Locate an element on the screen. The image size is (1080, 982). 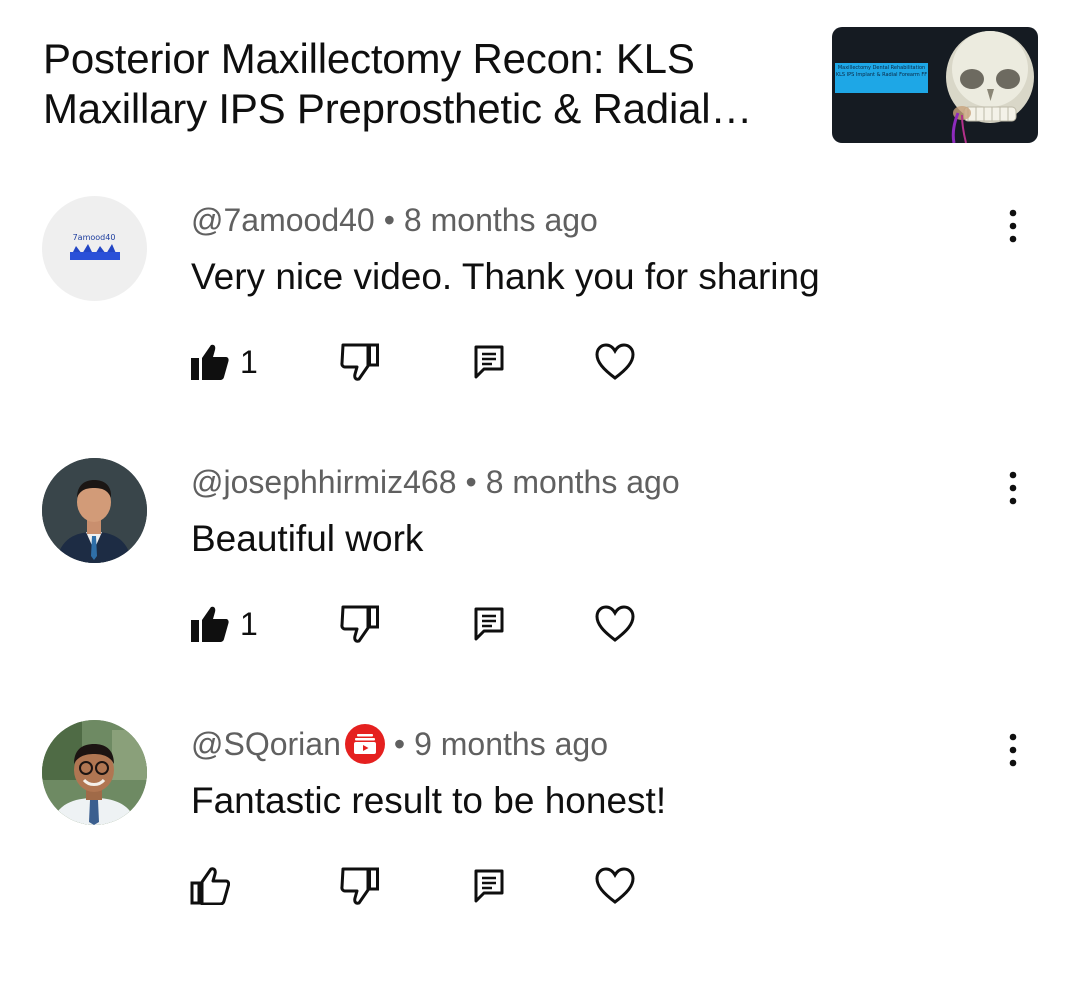
member-badge-icon is located at coordinates (364, 744).